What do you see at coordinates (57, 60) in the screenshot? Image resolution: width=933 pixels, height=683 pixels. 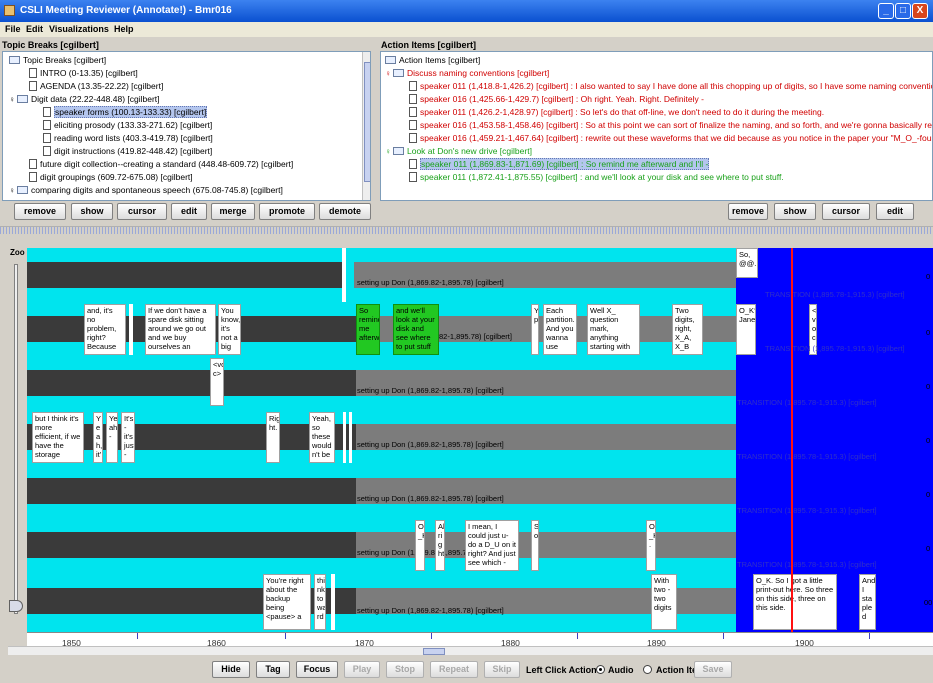 I see `tree-item: Topic Breaks [cgilbert]` at bounding box center [57, 60].